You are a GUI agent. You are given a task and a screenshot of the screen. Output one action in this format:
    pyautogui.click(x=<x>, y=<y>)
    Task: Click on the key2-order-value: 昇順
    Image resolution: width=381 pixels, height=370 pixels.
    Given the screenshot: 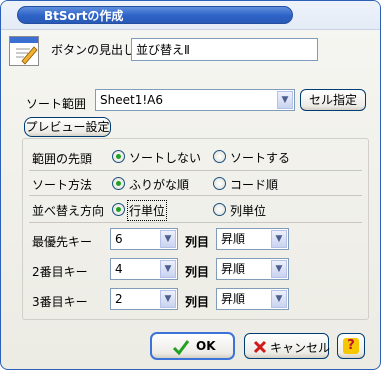 What is the action you would take?
    pyautogui.click(x=233, y=269)
    